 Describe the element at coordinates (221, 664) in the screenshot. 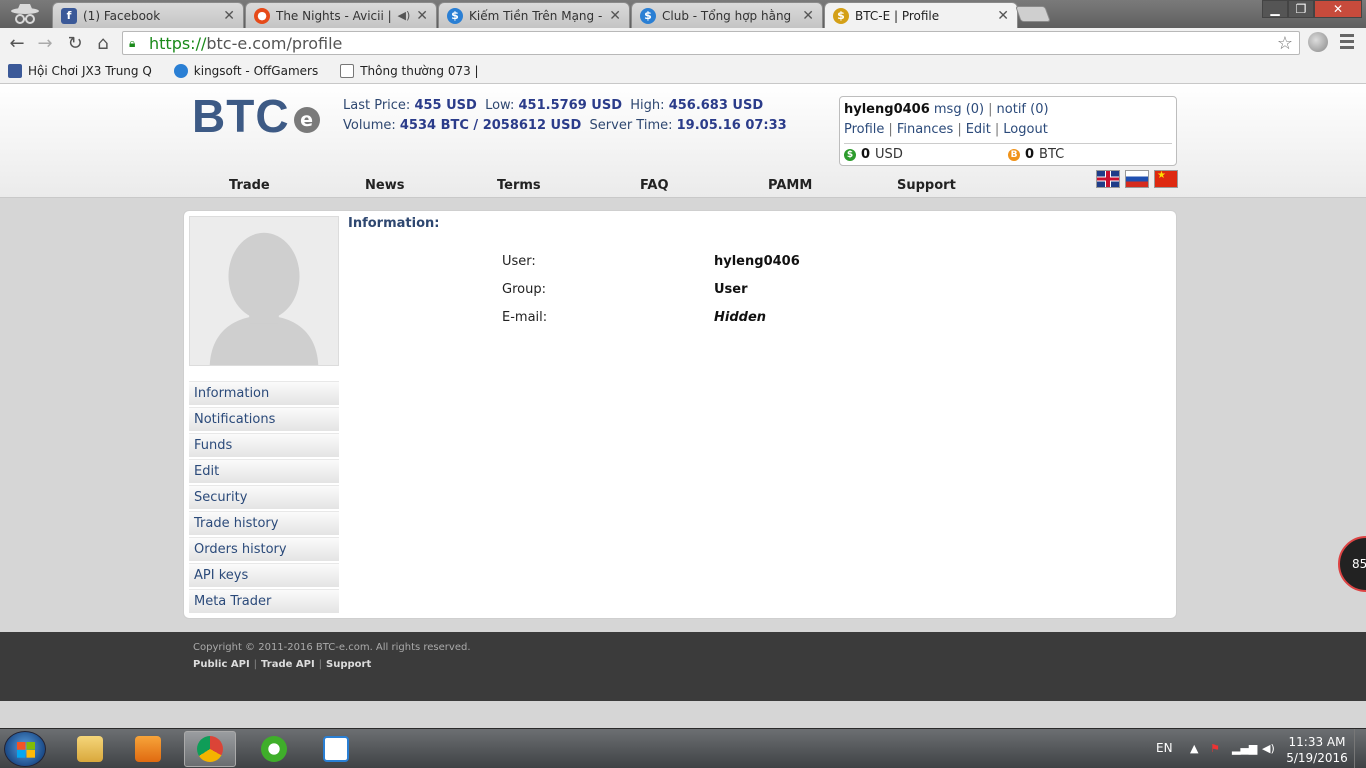

I see `footer-public-api-link: Public API` at that location.